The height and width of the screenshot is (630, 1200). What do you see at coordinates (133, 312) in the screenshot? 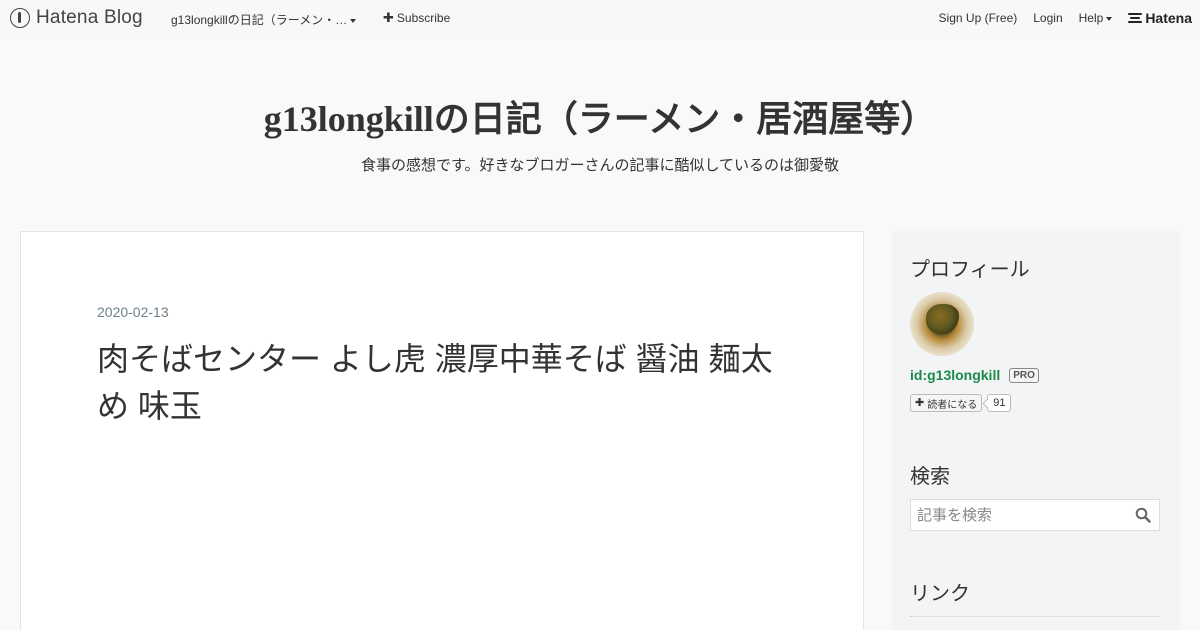
I see `entry-date: 2020-02-13` at bounding box center [133, 312].